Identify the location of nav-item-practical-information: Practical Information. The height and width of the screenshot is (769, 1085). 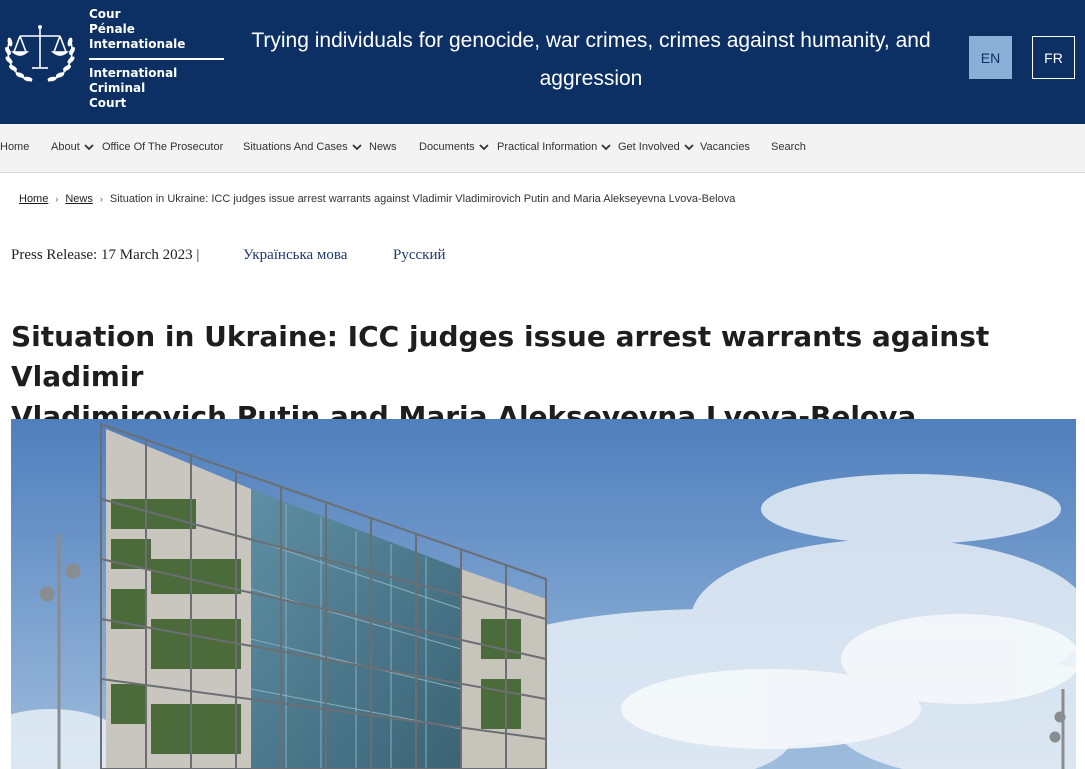
(554, 147).